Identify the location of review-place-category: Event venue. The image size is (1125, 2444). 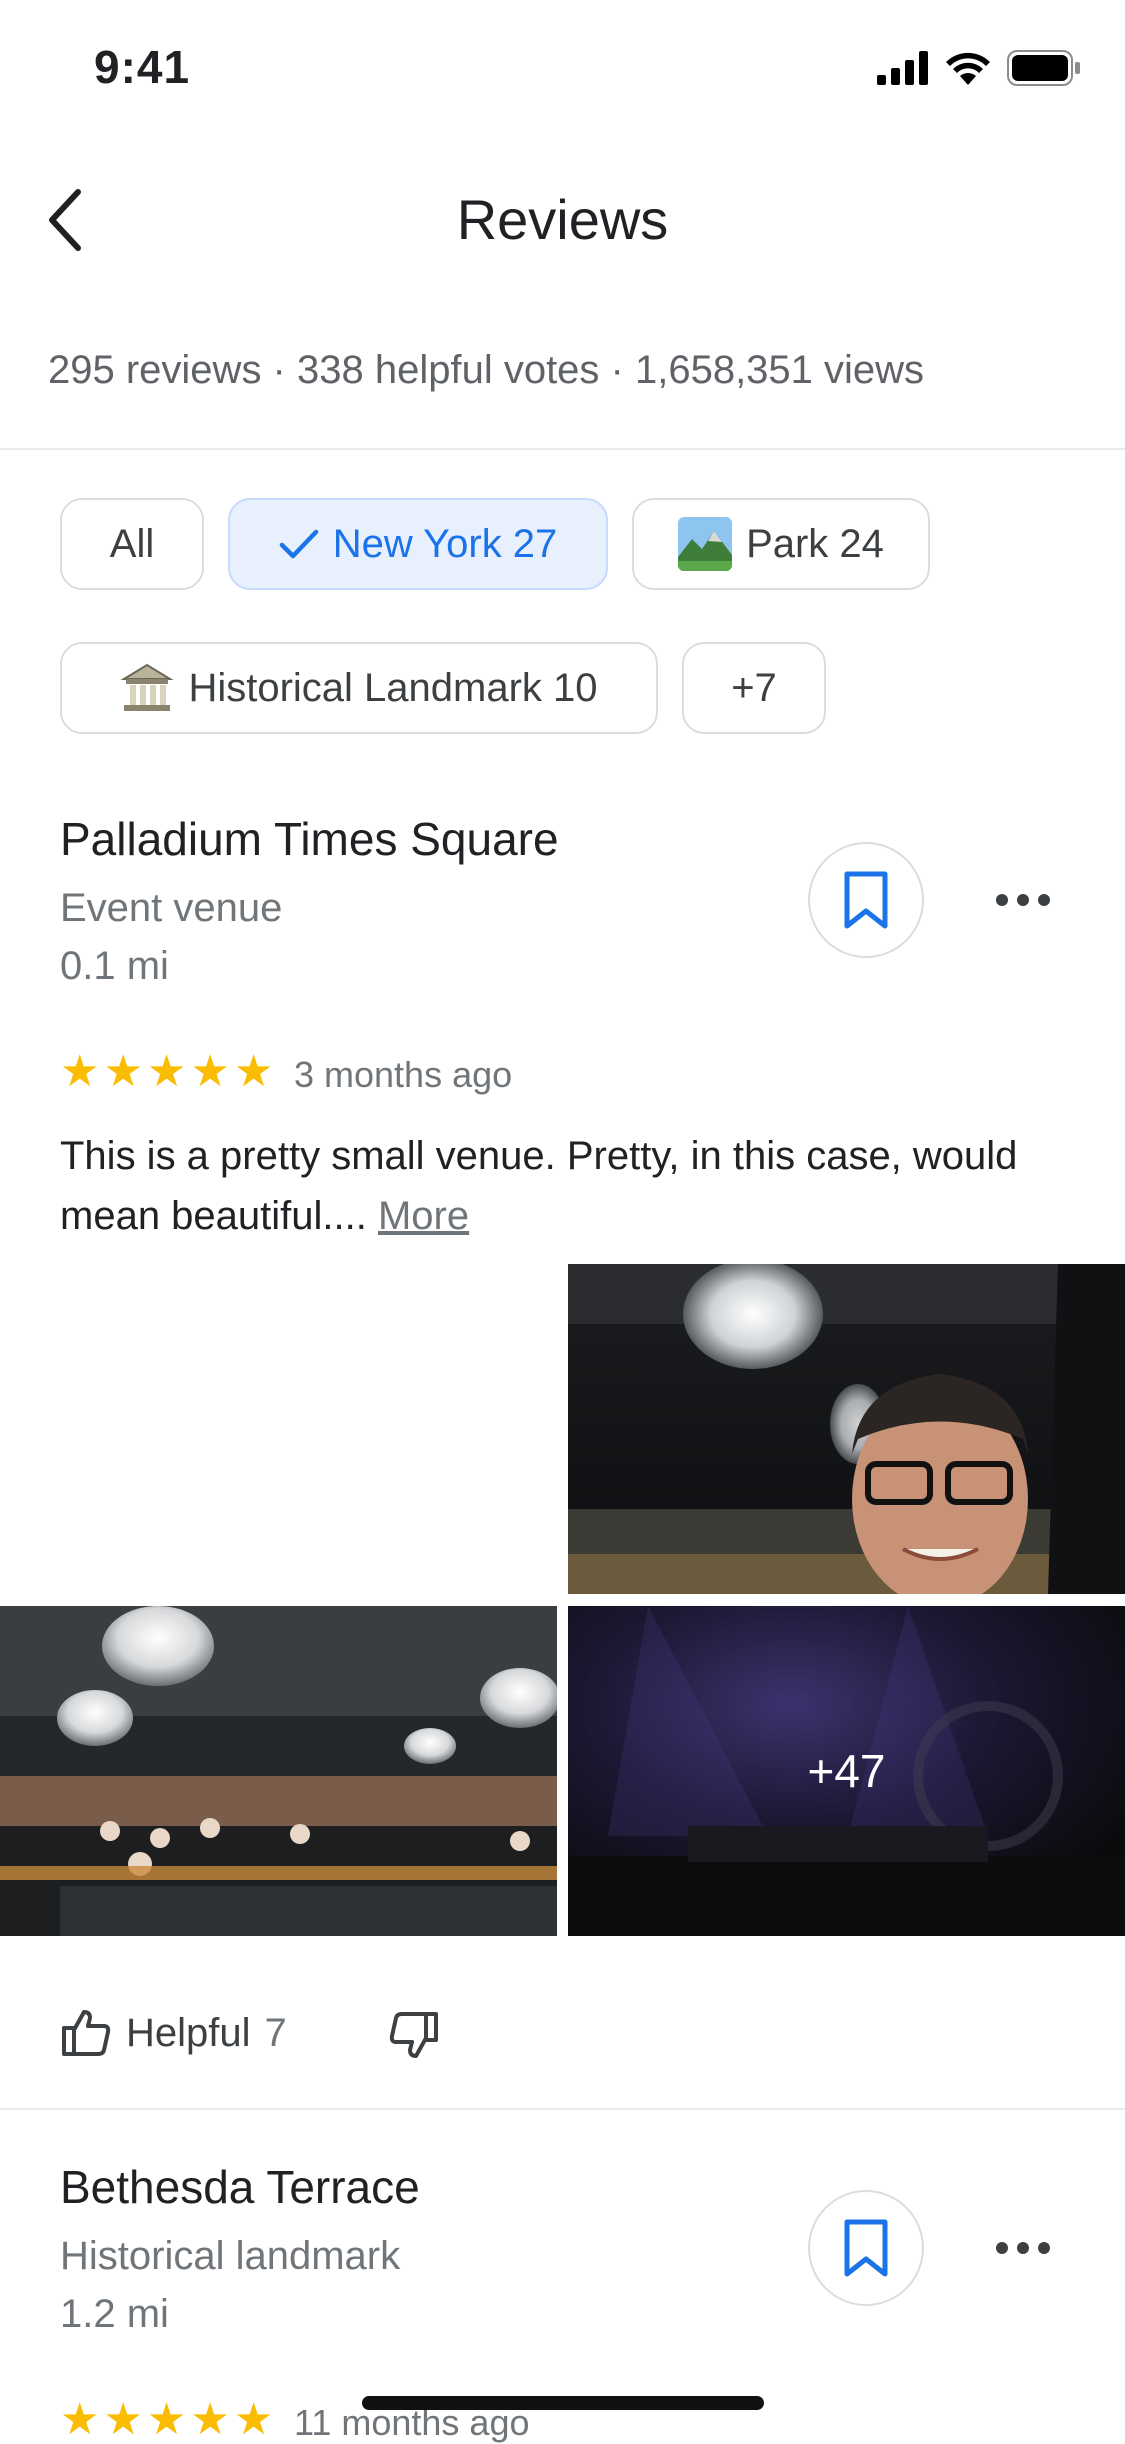
(171, 908).